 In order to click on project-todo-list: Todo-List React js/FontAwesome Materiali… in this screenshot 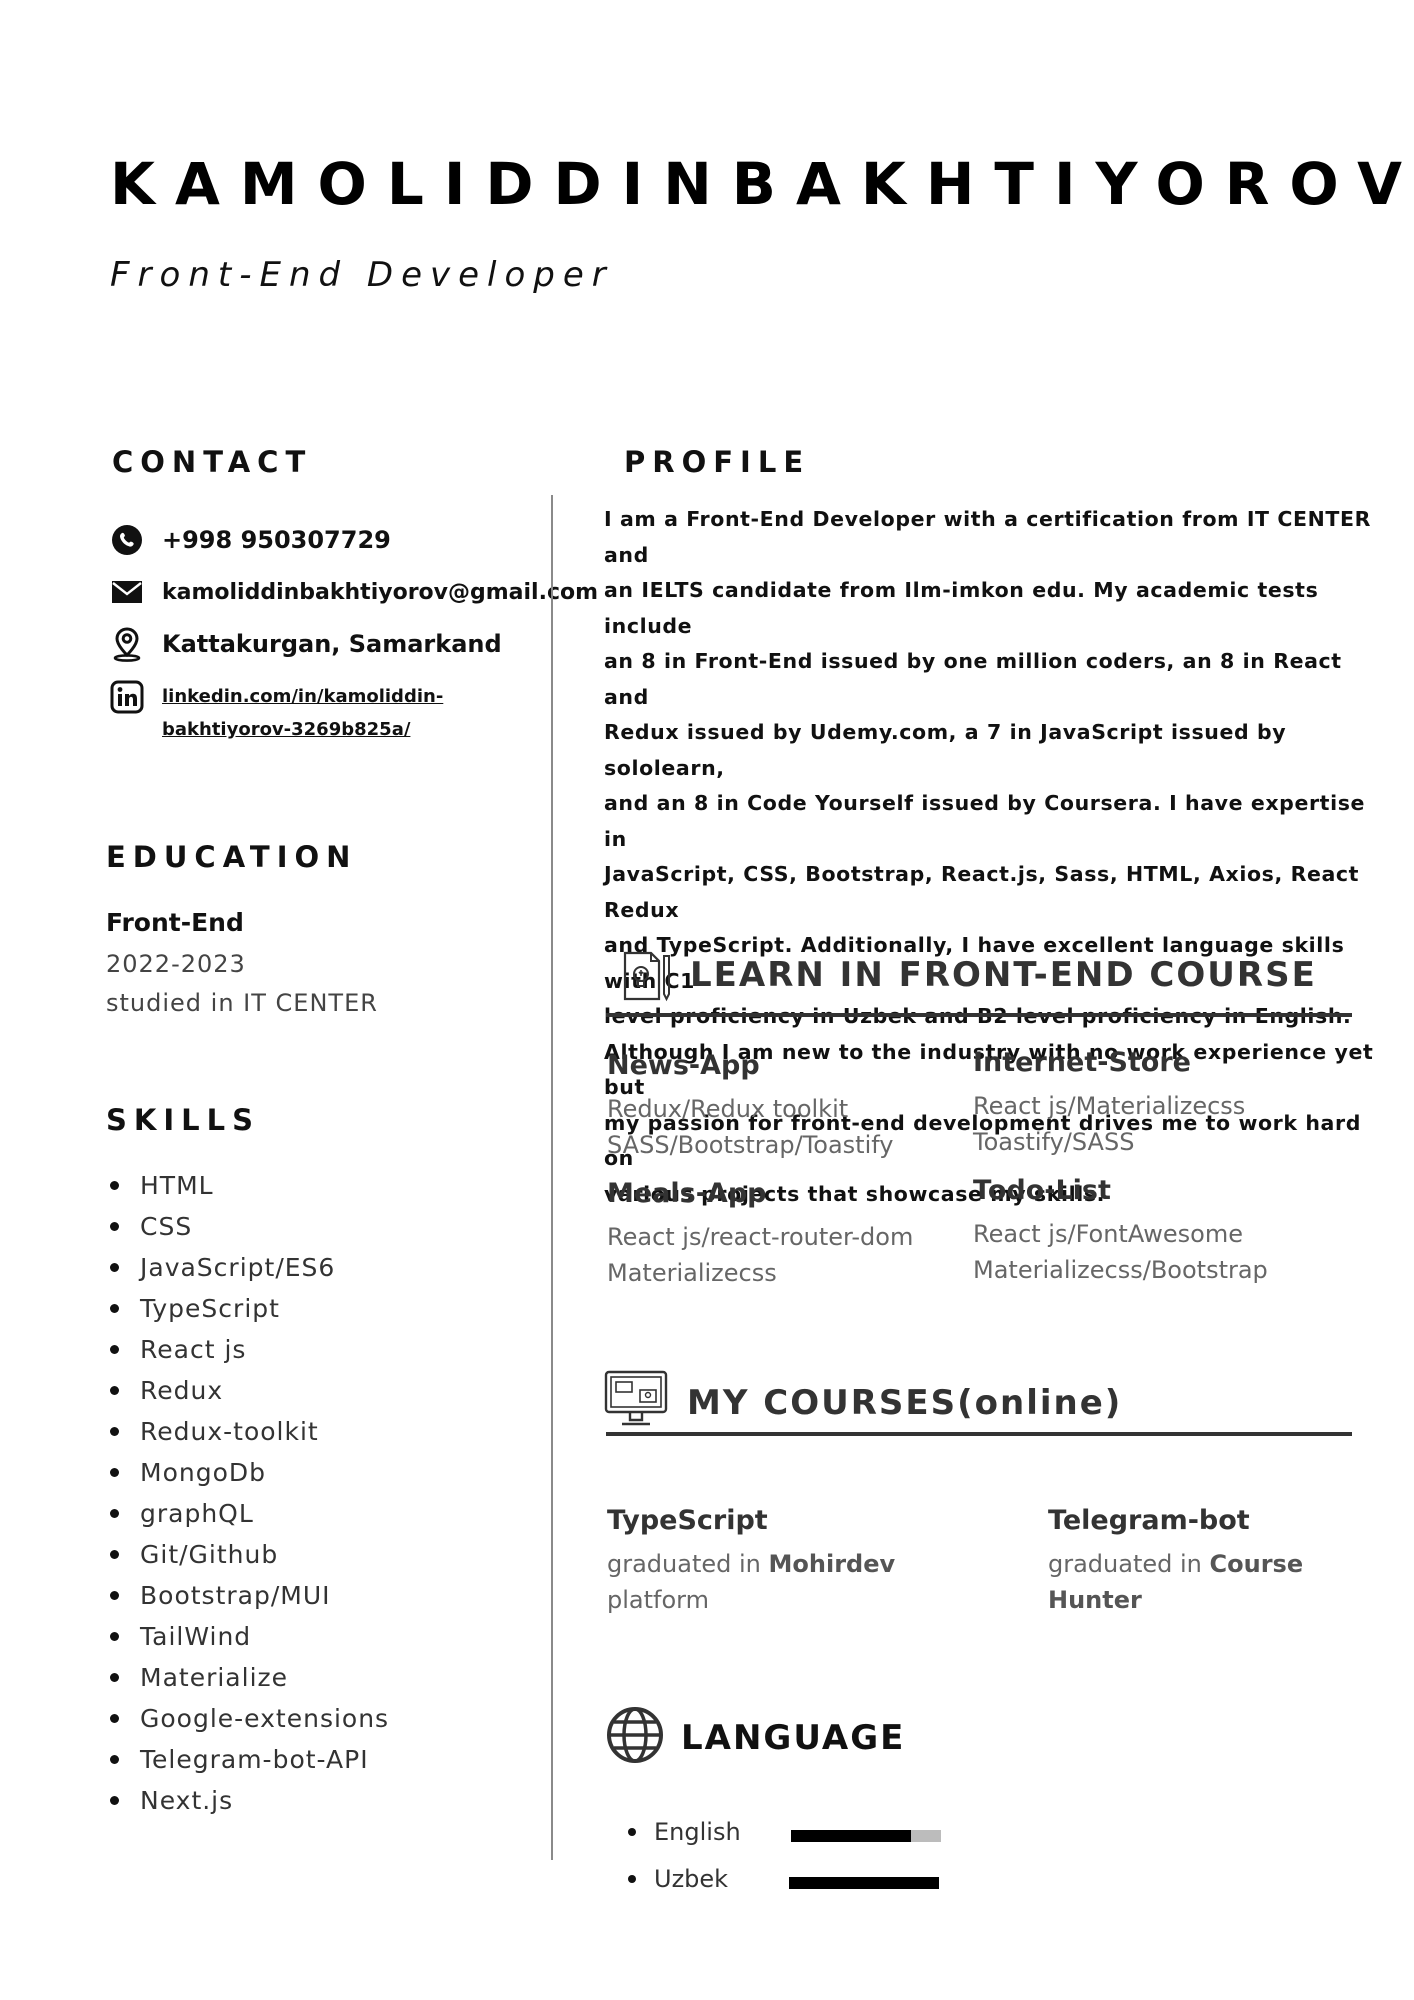, I will do `click(1120, 1231)`.